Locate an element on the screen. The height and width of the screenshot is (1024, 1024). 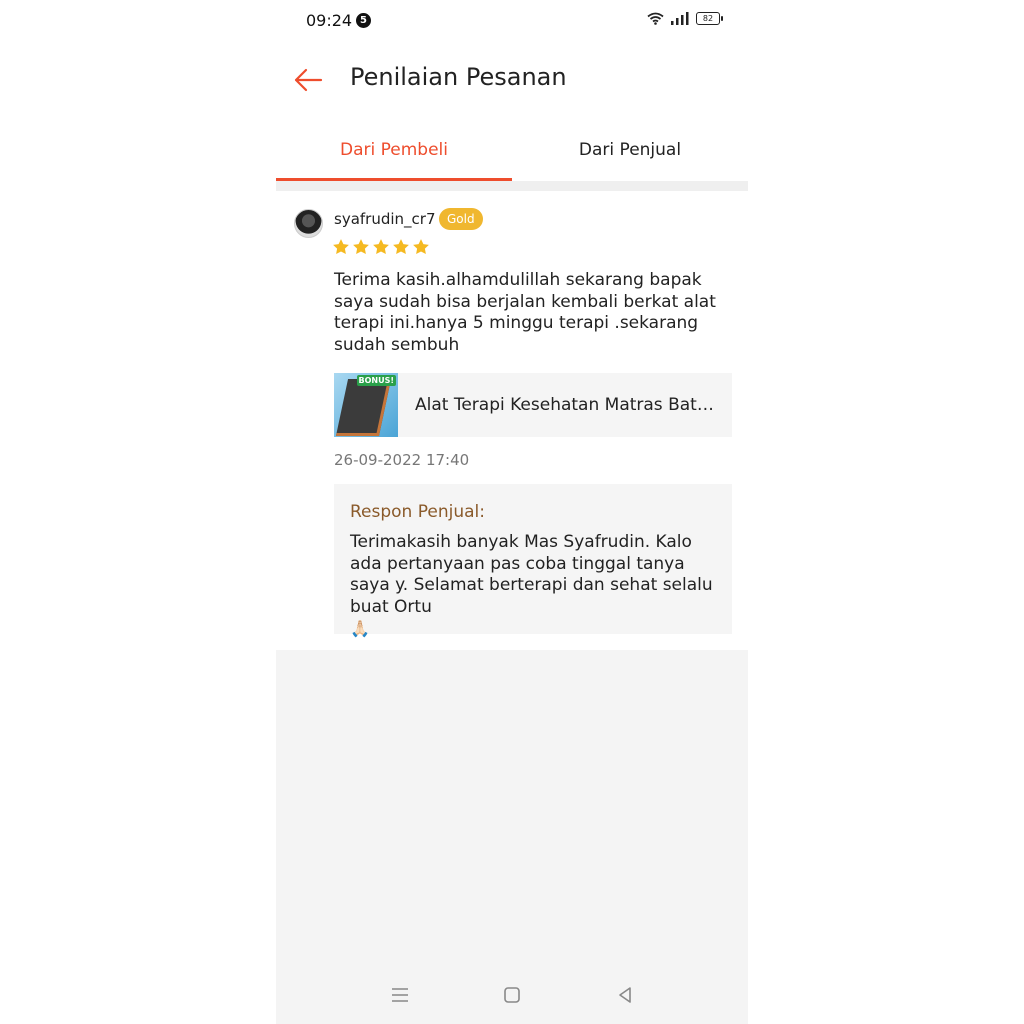
app-header: Penilaian Pesanan is located at coordinates (512, 79).